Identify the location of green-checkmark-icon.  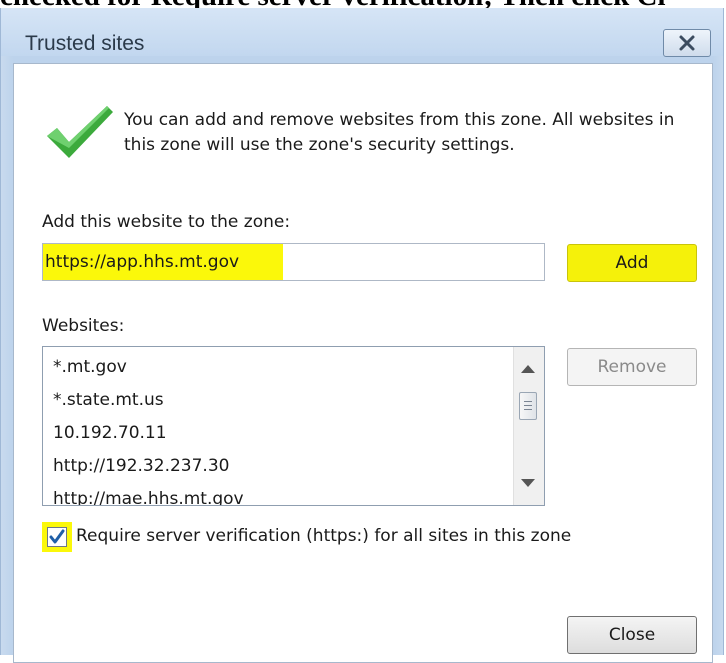
(80, 132).